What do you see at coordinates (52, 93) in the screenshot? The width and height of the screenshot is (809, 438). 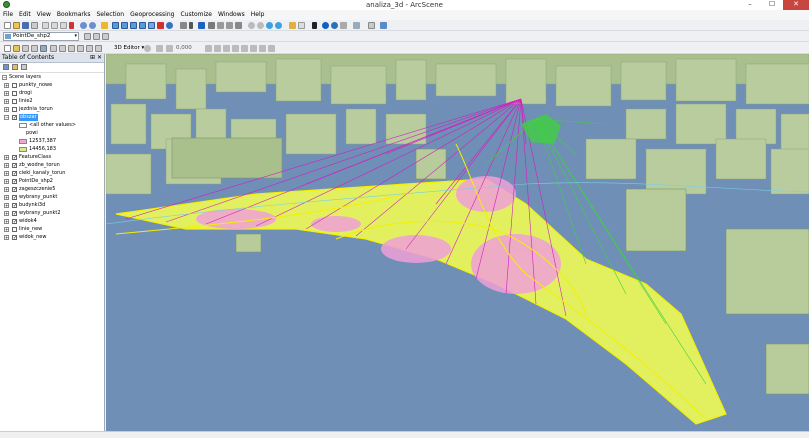 I see `layer-row: + drogi` at bounding box center [52, 93].